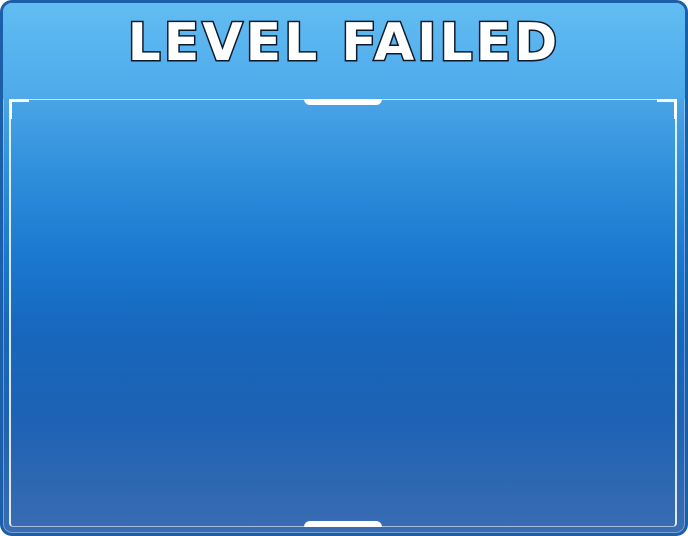  I want to click on frame-notch-top, so click(343, 102).